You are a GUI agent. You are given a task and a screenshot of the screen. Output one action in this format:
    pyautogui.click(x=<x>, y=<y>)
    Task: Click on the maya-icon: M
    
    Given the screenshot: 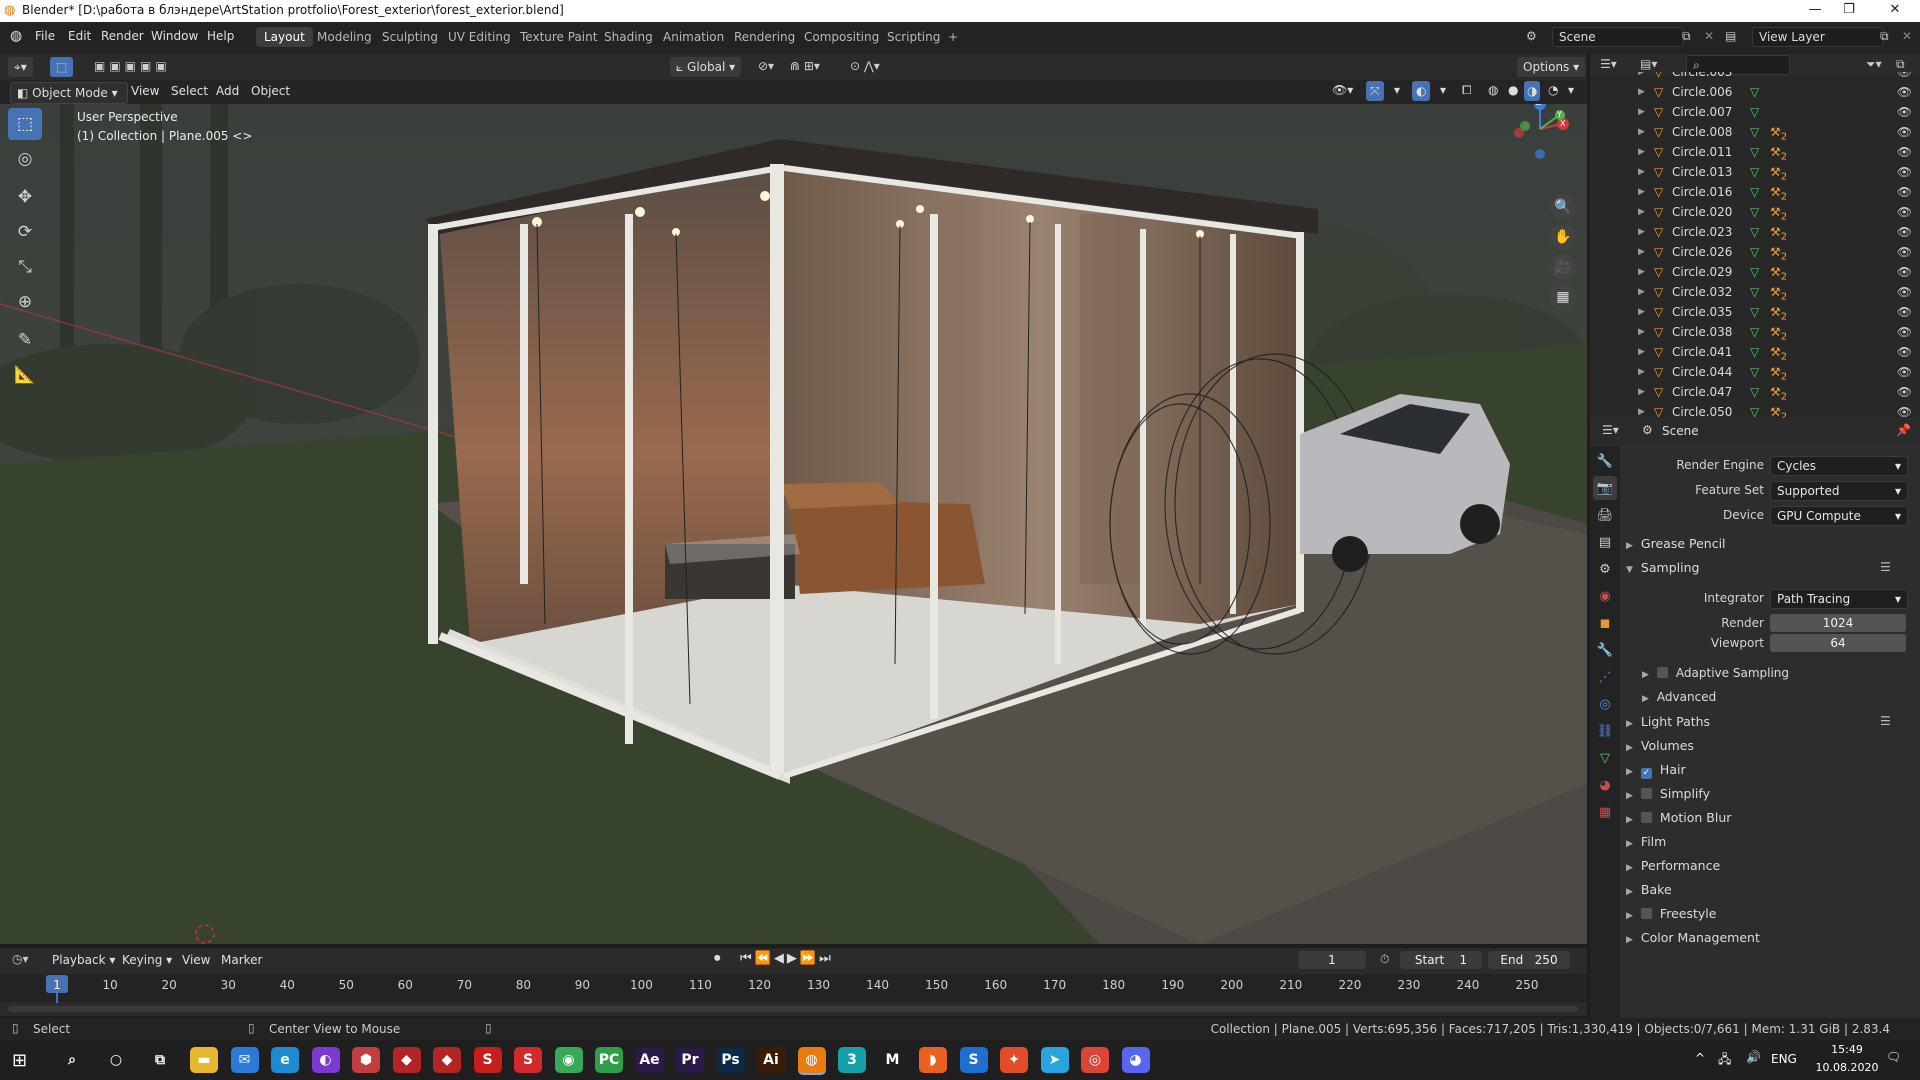 What is the action you would take?
    pyautogui.click(x=892, y=1060)
    